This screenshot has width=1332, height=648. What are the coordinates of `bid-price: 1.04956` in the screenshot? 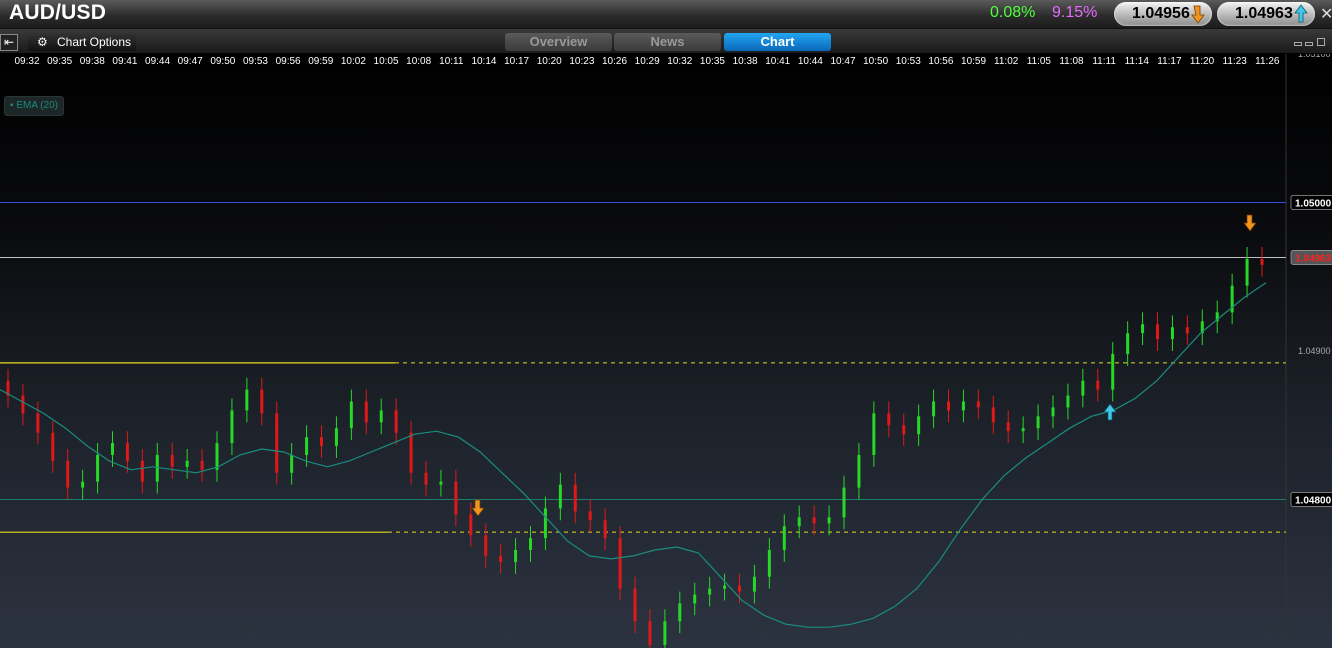 It's located at (1161, 13).